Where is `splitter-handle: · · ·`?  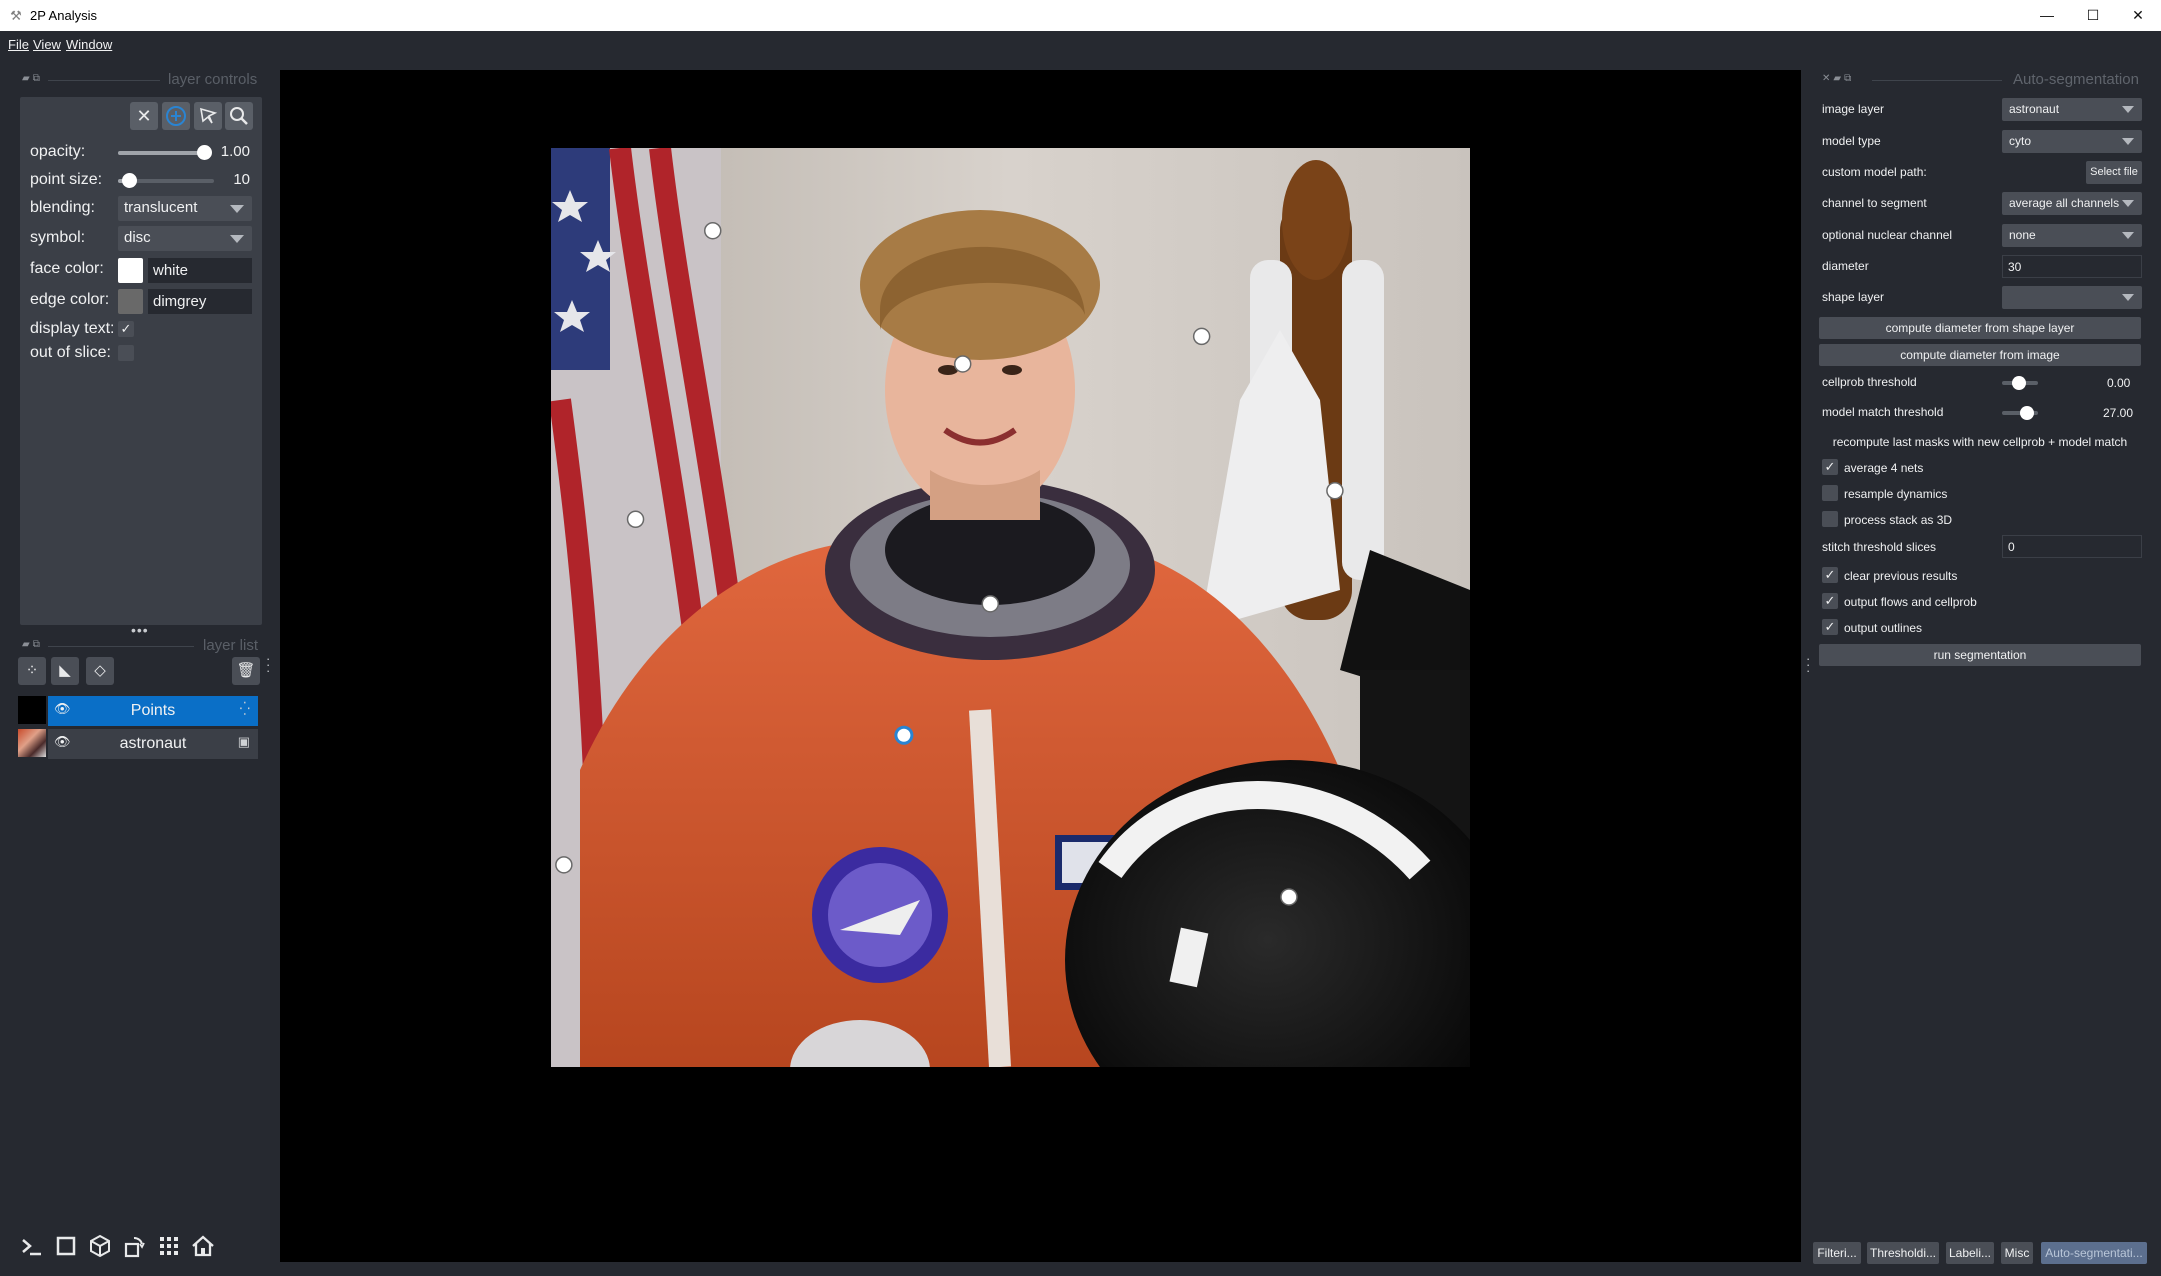
splitter-handle: · · · is located at coordinates (1809, 664).